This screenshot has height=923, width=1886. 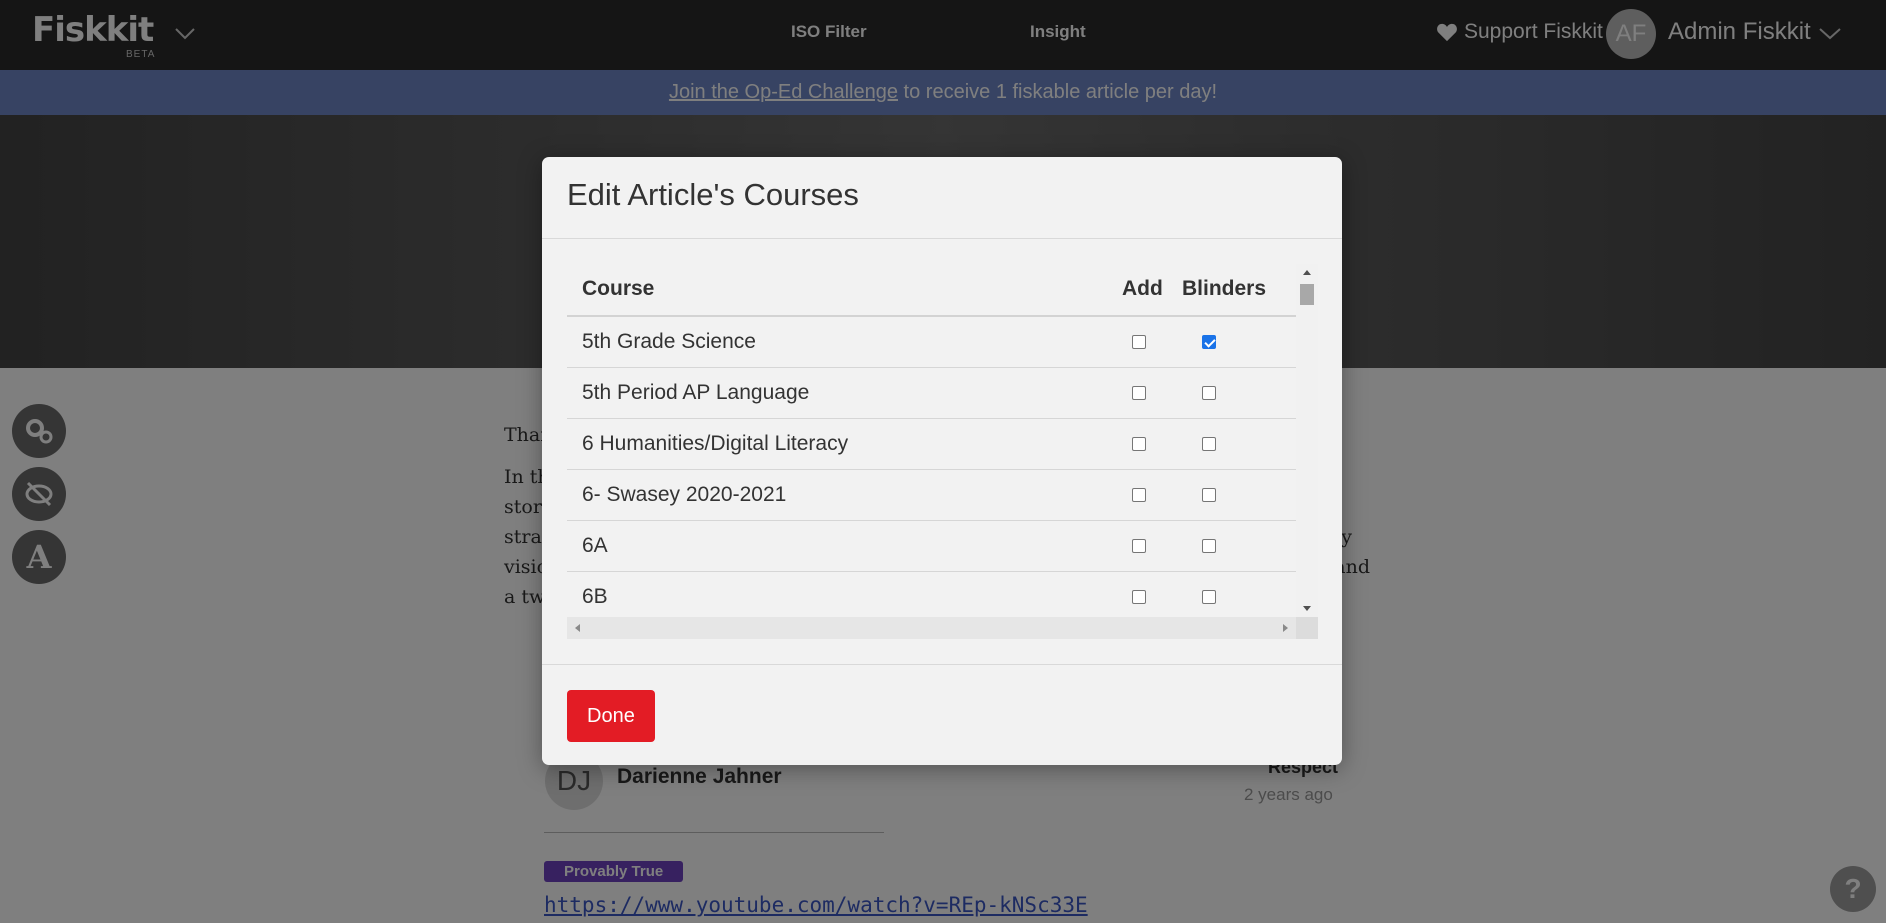 I want to click on table-row: 6B, so click(x=931, y=594).